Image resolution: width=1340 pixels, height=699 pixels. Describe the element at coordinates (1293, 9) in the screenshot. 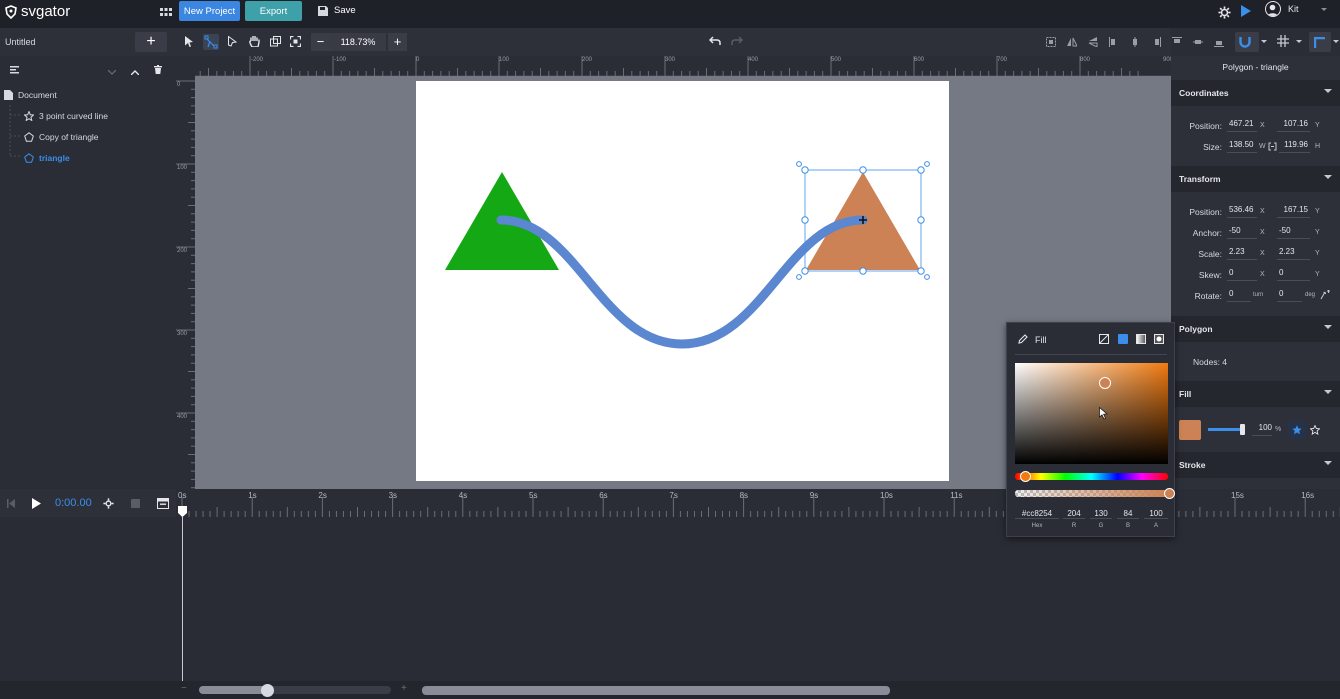

I see `user-name: Kit` at that location.